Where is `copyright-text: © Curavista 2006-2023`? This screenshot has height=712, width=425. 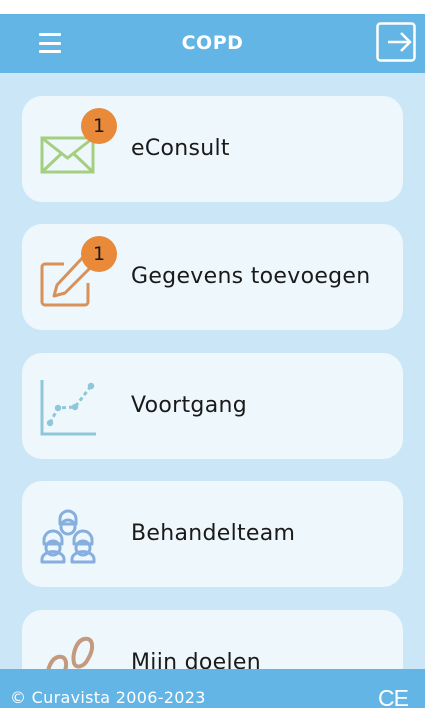
copyright-text: © Curavista 2006-2023 is located at coordinates (108, 697).